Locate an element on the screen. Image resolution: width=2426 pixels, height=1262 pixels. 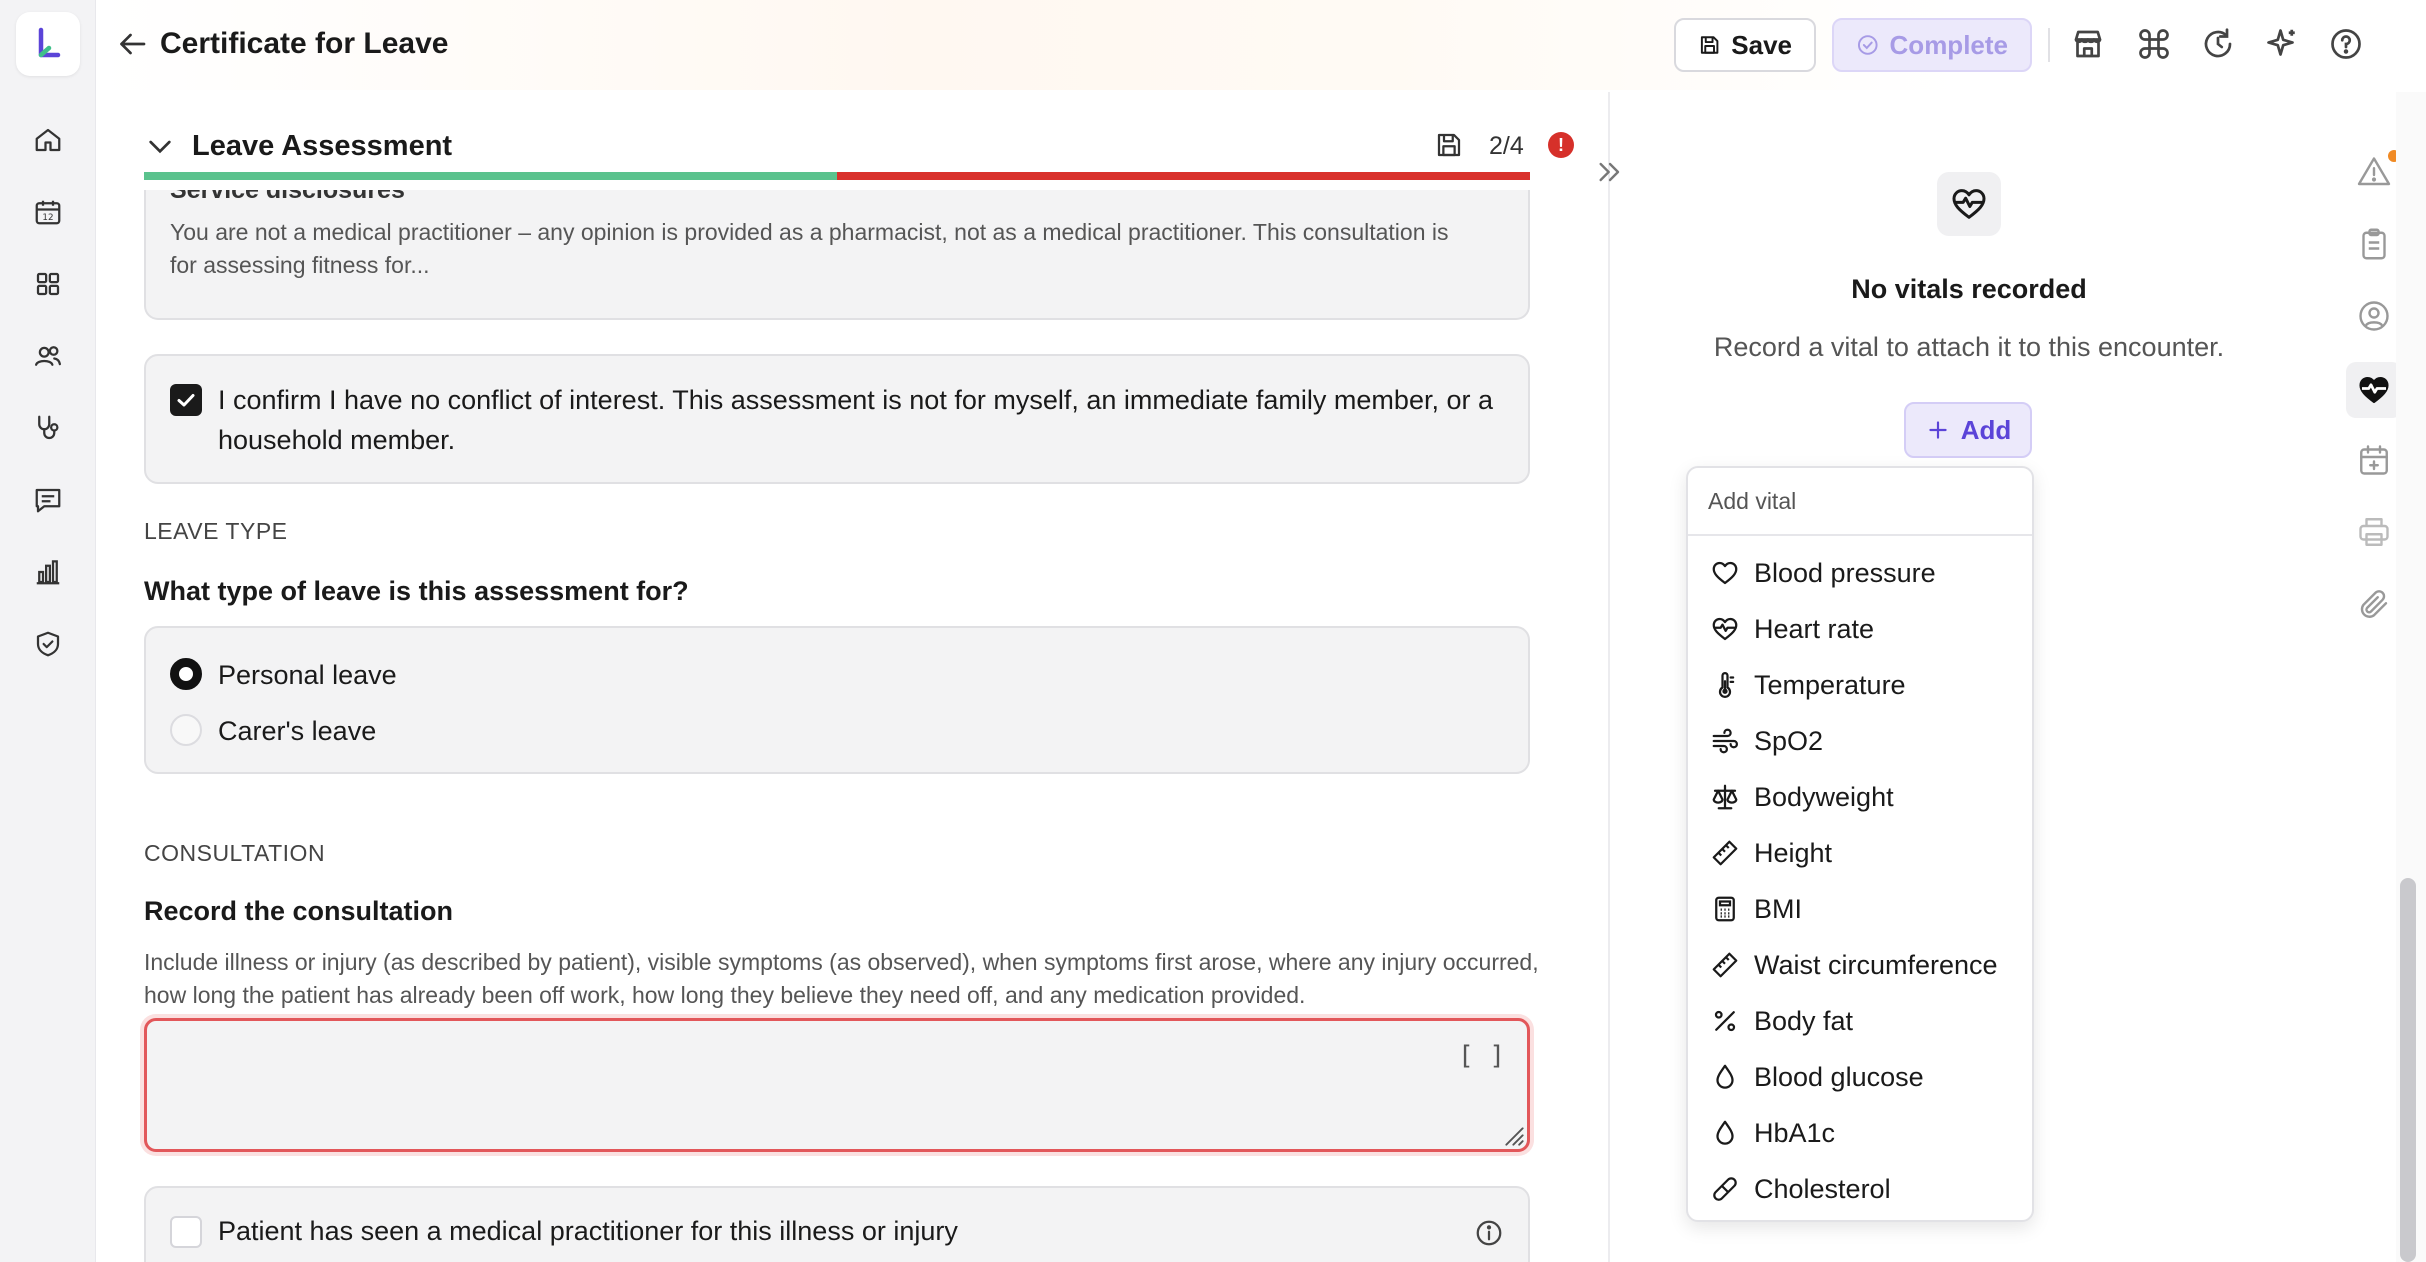
menu-item-blood-glucose: Blood glucose is located at coordinates (1861, 1077).